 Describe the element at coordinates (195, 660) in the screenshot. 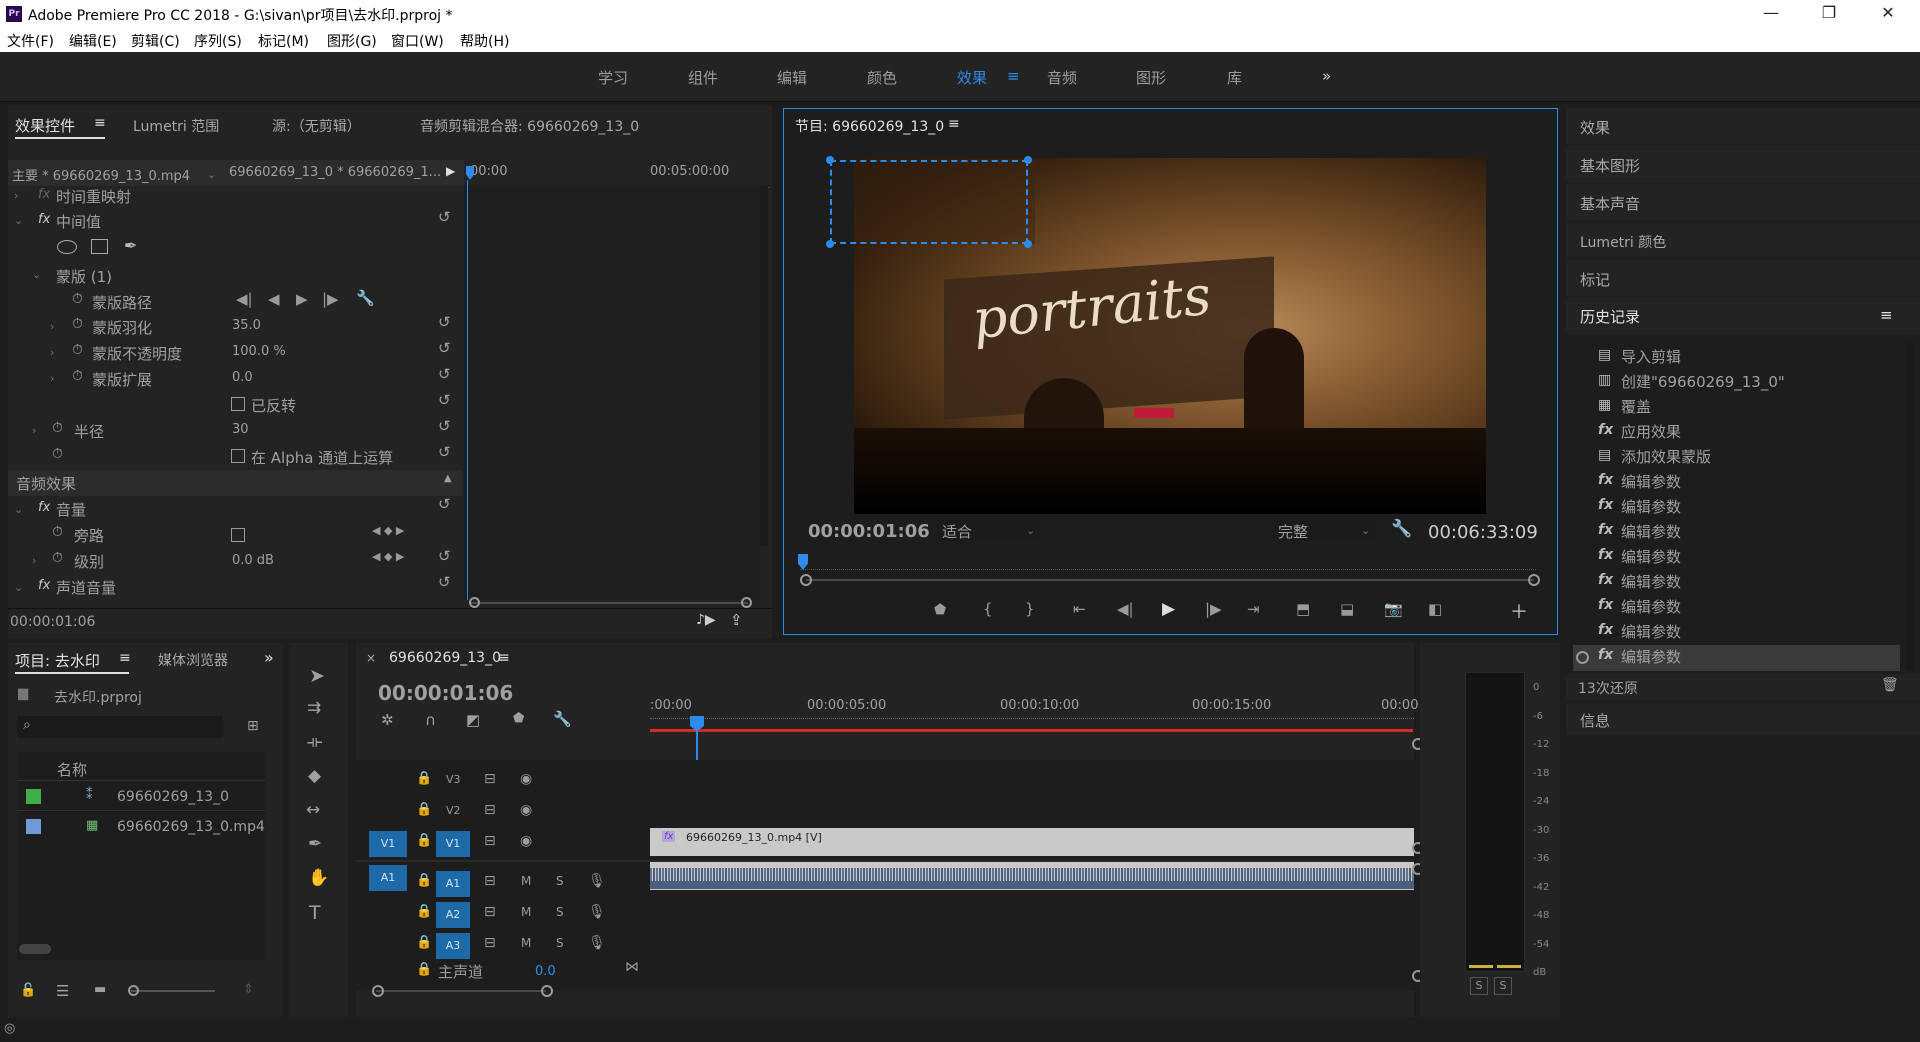

I see `tab-media-browser: 媒体浏览器` at that location.